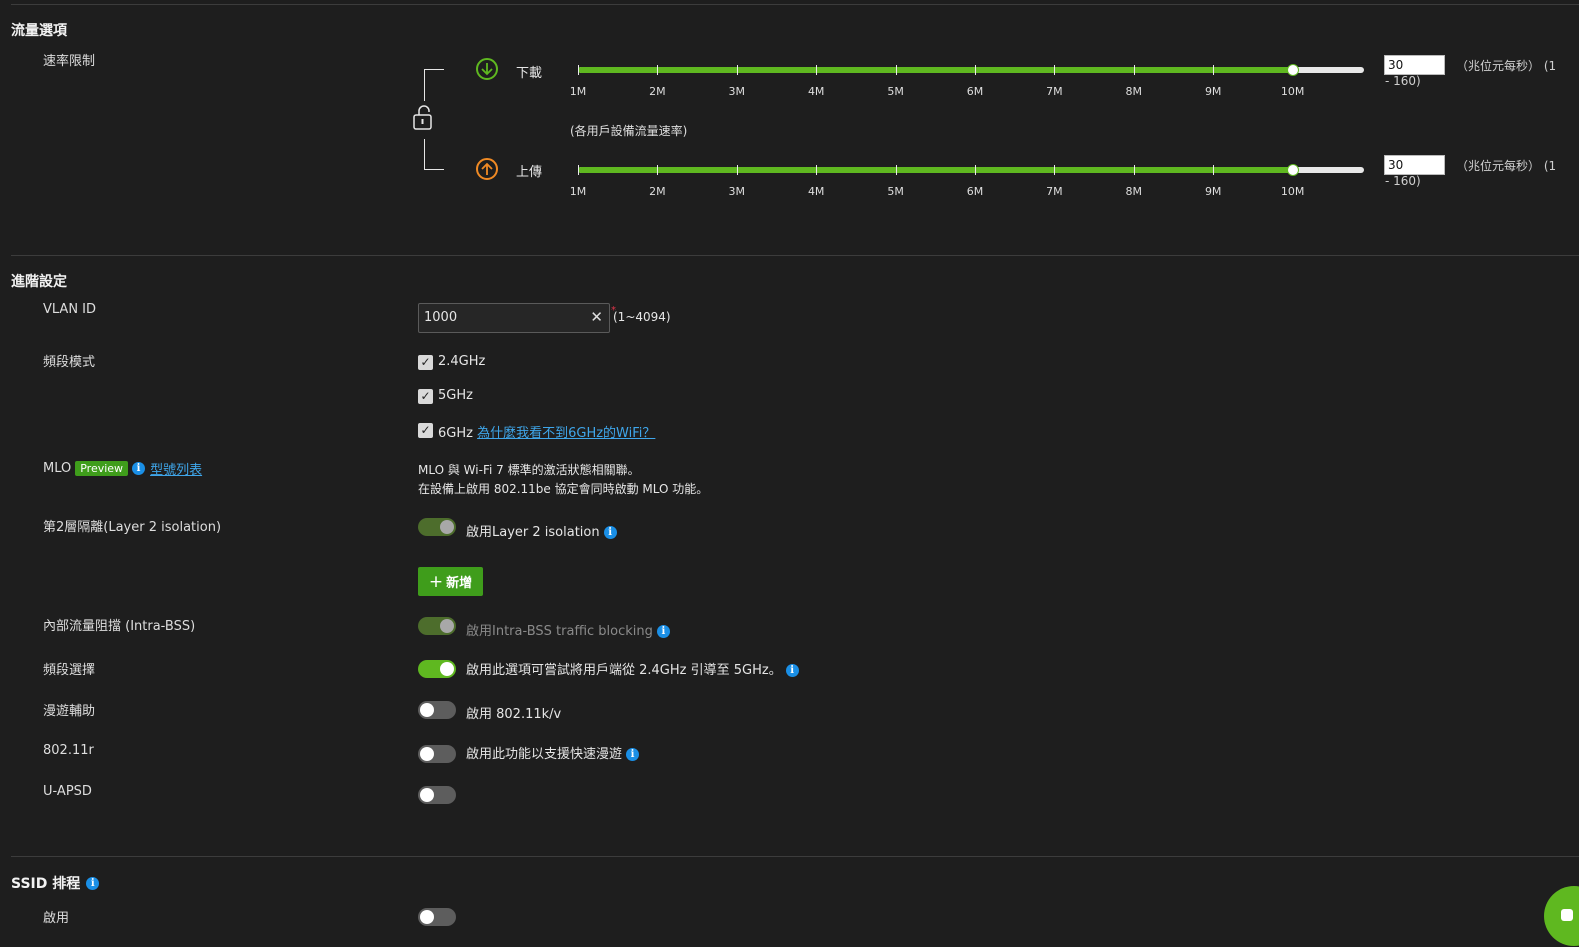 This screenshot has width=1579, height=947. What do you see at coordinates (533, 532) in the screenshot?
I see `layer2-toggle-label: 啟用Layer 2 isolation` at bounding box center [533, 532].